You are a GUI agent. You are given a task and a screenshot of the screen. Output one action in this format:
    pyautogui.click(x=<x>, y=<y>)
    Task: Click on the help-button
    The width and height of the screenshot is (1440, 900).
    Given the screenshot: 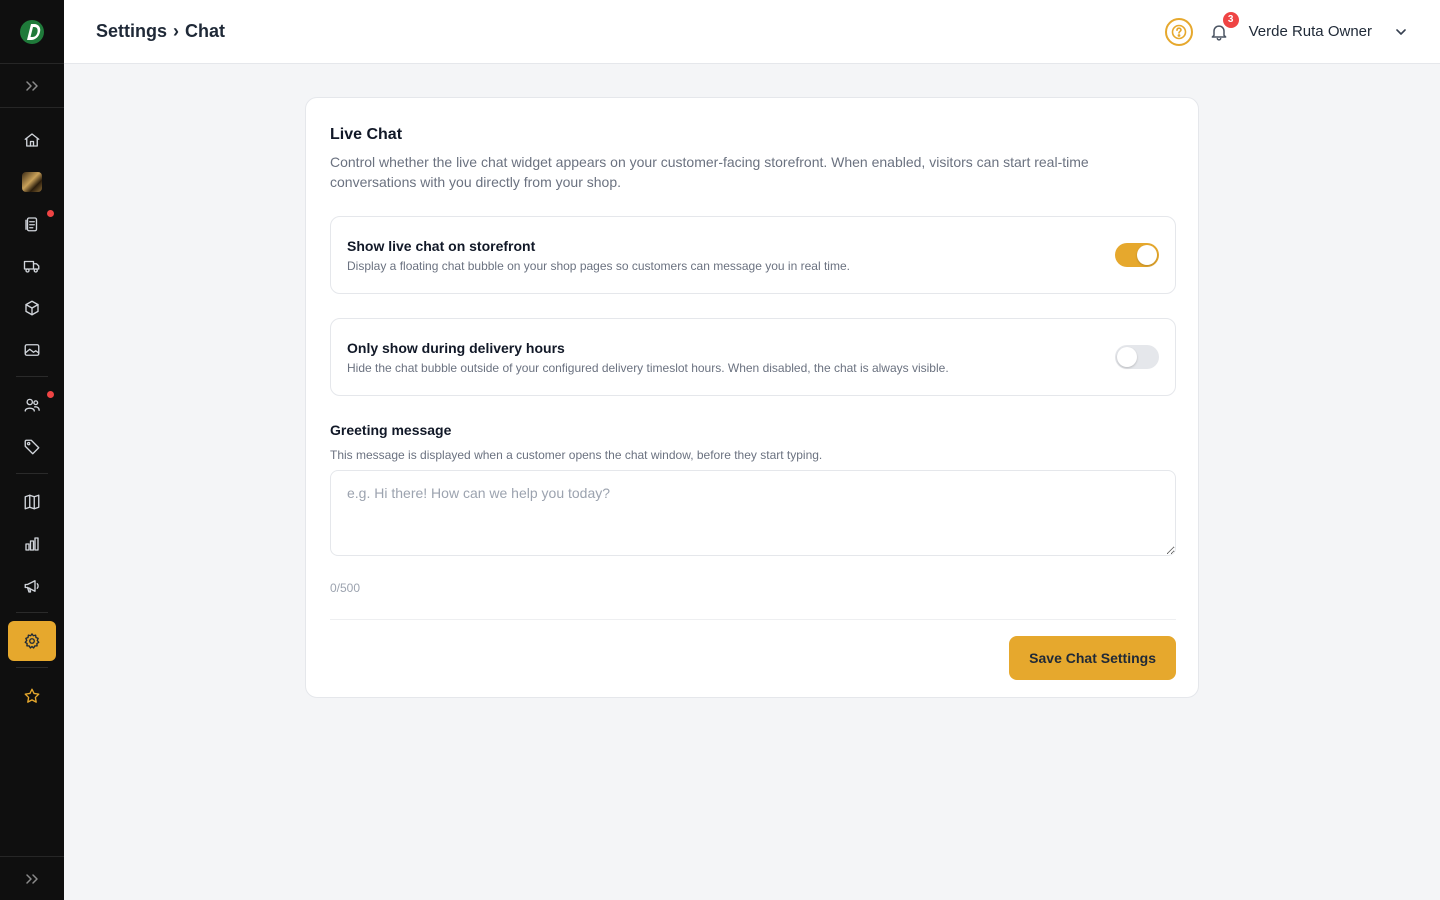 What is the action you would take?
    pyautogui.click(x=1178, y=31)
    